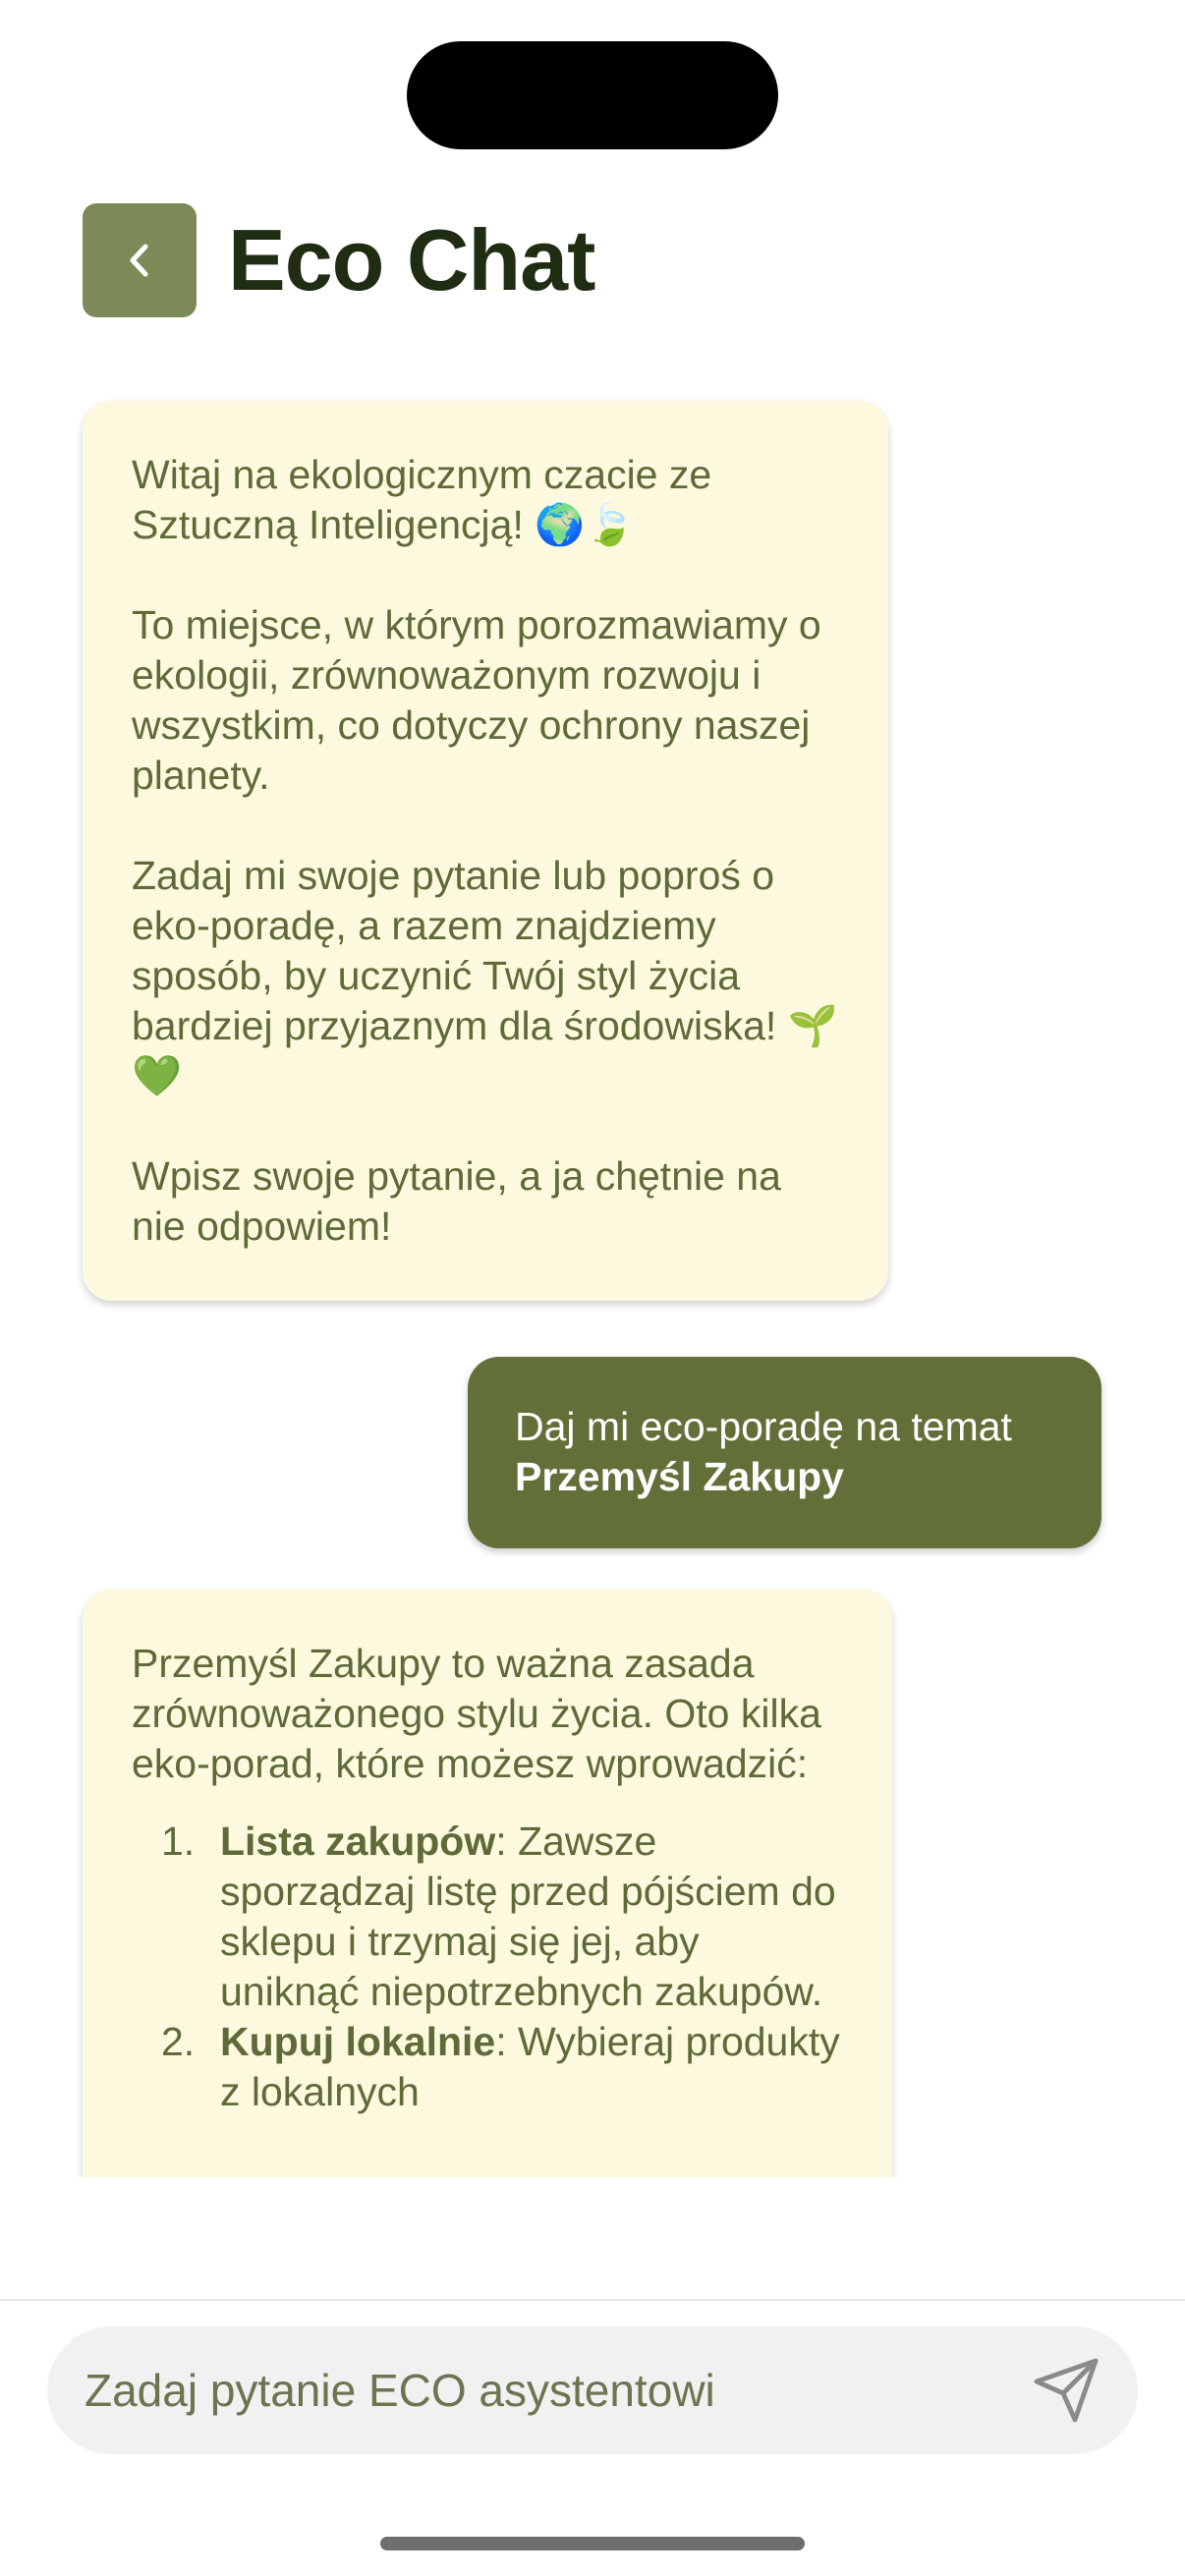 This screenshot has width=1185, height=2576. Describe the element at coordinates (179, 1841) in the screenshot. I see `list-number: 1.` at that location.